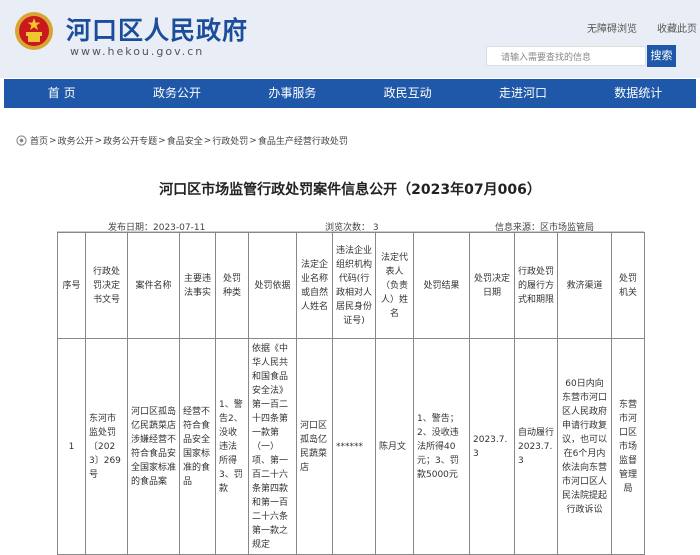  Describe the element at coordinates (522, 93) in the screenshot. I see `nav-item-about: 走进河口` at that location.